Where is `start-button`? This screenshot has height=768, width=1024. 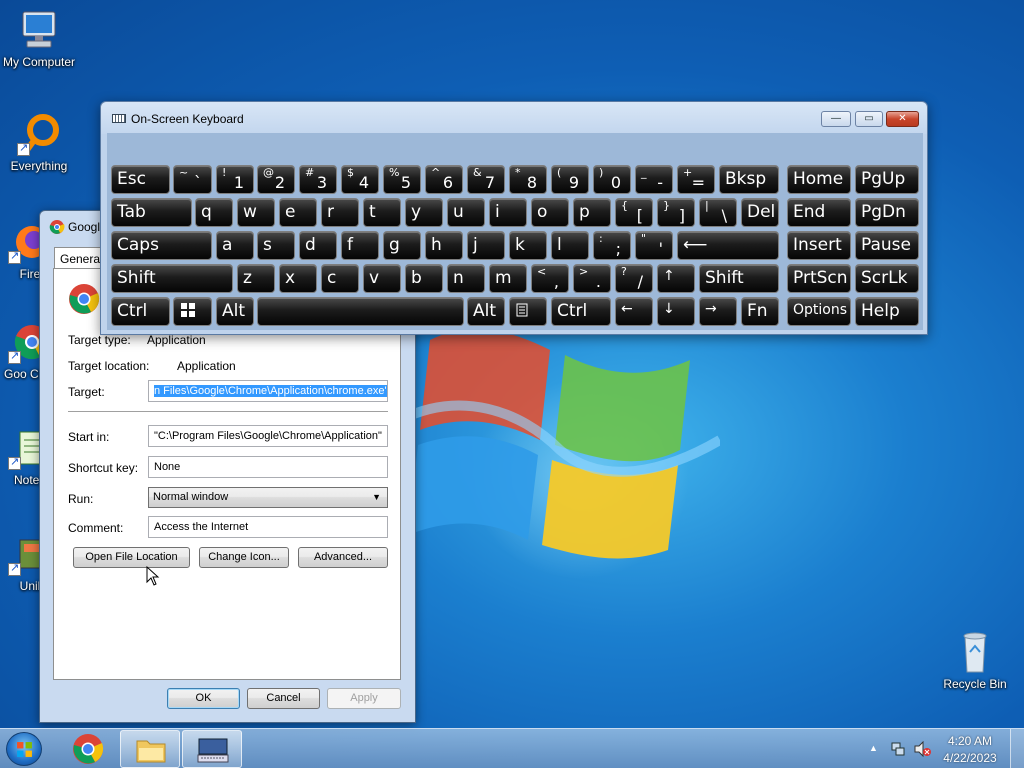 start-button is located at coordinates (24, 749).